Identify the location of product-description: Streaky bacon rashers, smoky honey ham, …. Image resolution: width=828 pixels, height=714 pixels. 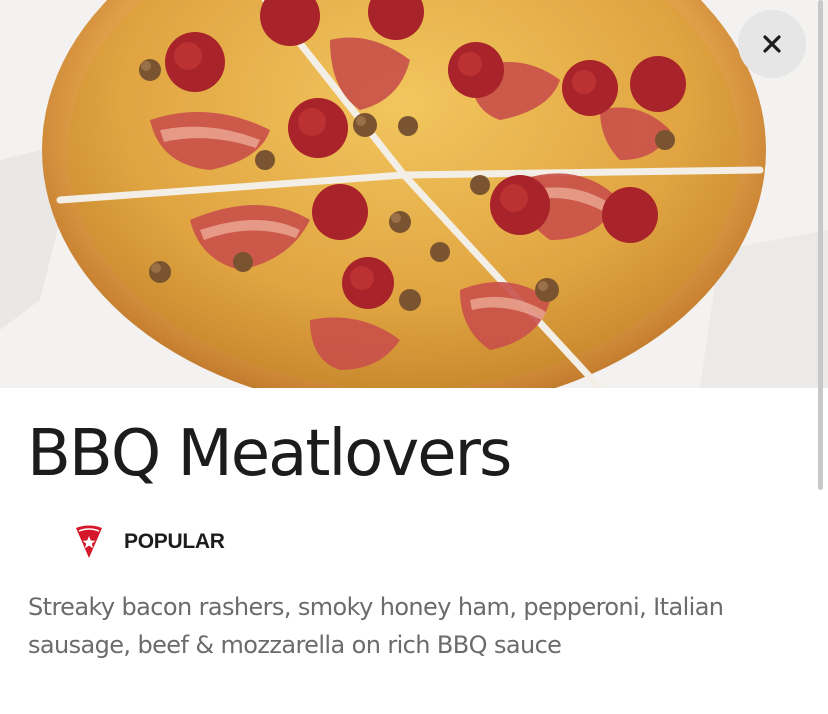
(376, 626).